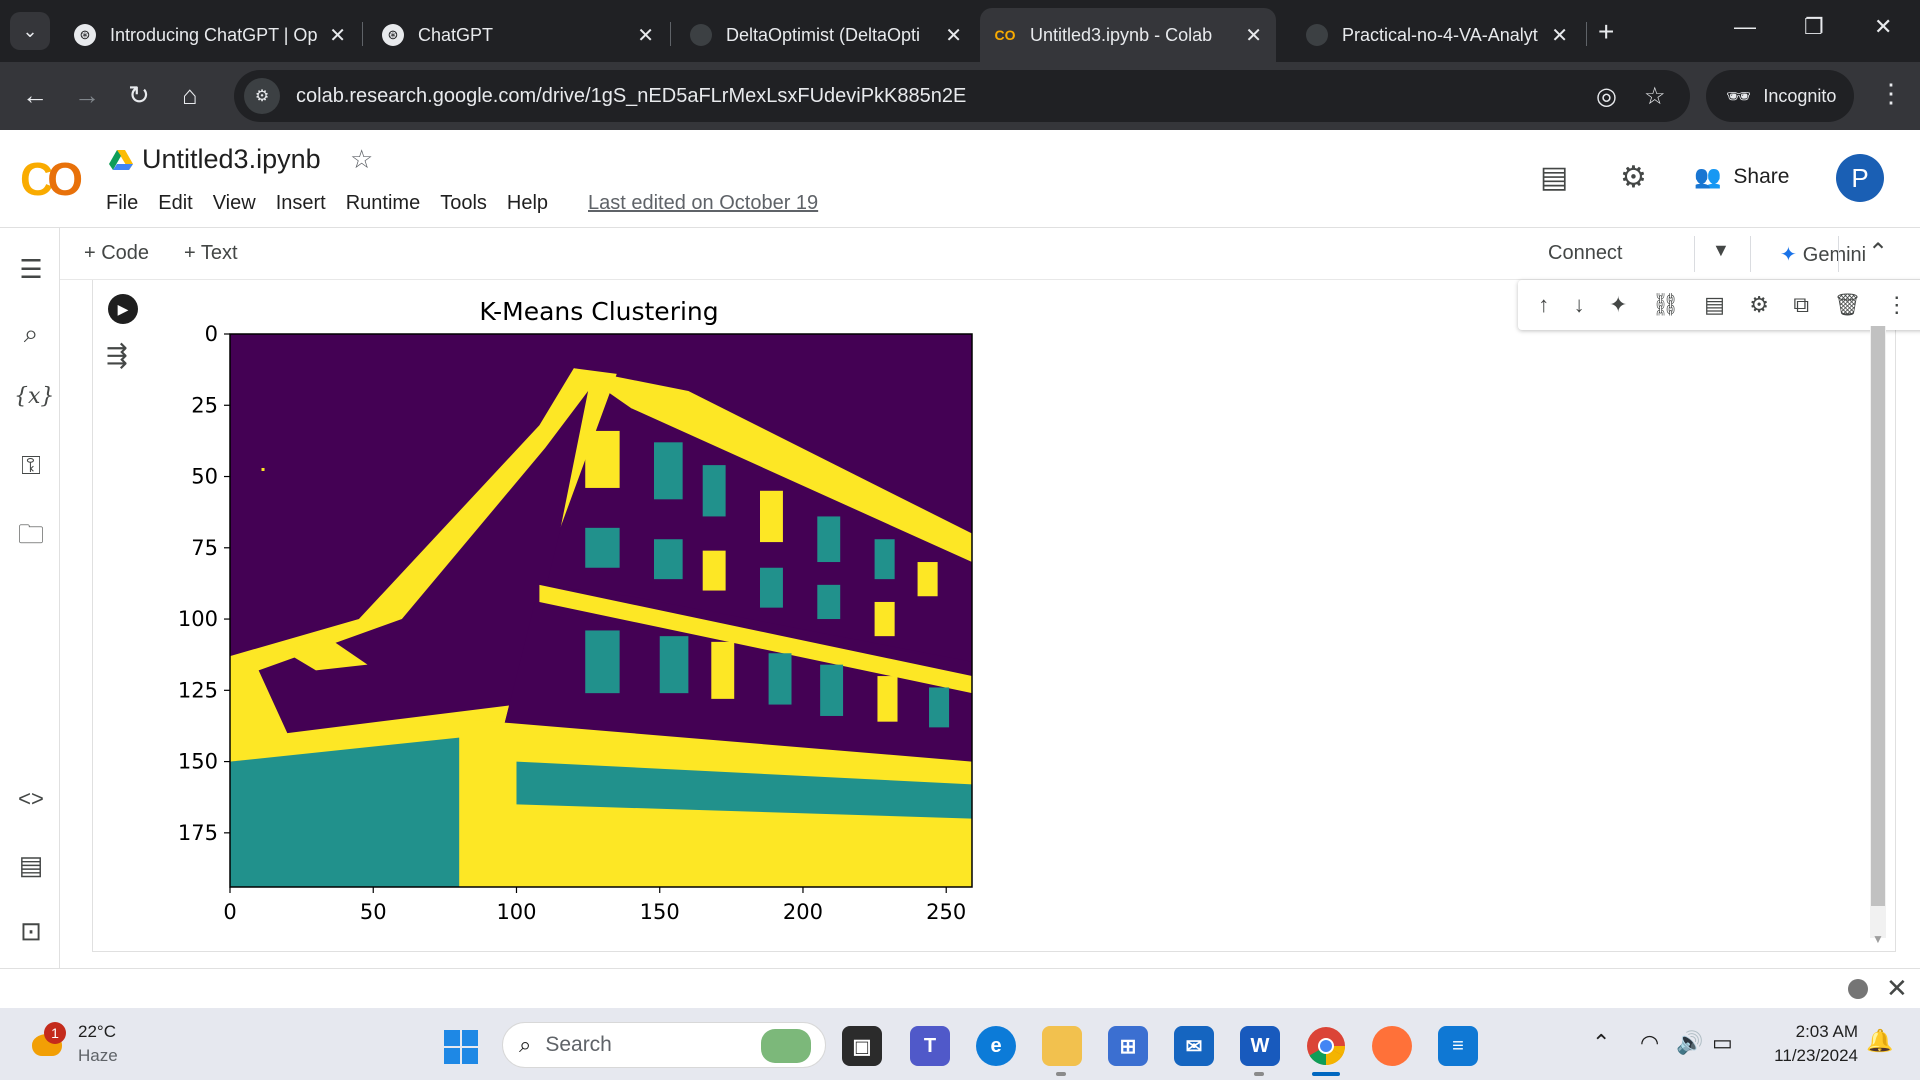  I want to click on more-options-icon: ⋮, so click(1897, 305).